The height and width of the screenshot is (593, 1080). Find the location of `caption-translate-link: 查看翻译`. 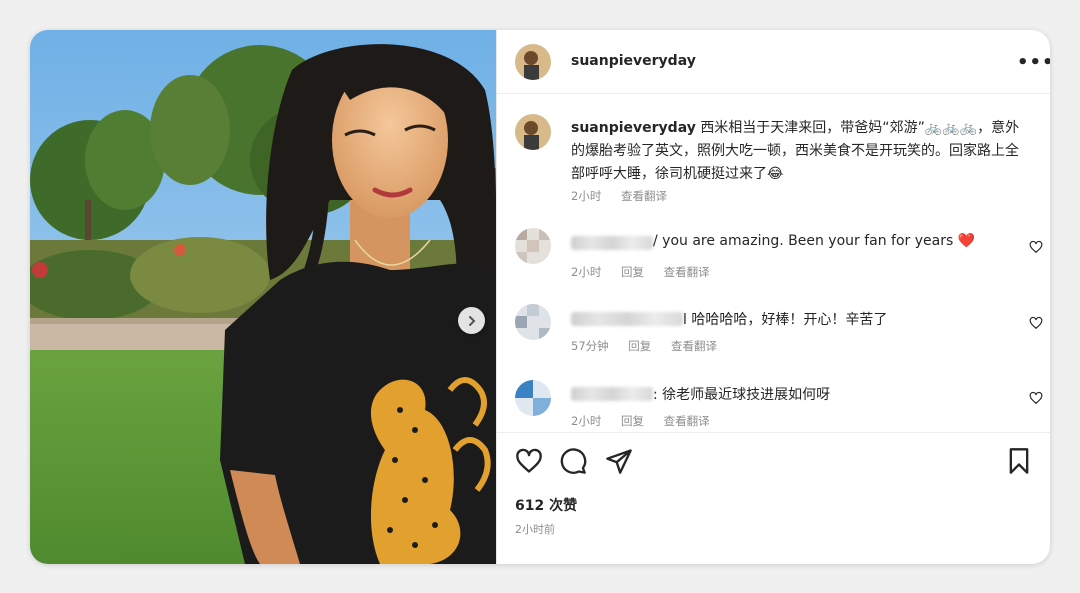

caption-translate-link: 查看翻译 is located at coordinates (644, 196).